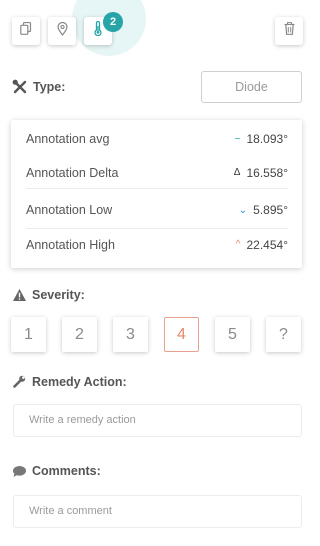 The height and width of the screenshot is (546, 320). What do you see at coordinates (69, 210) in the screenshot?
I see `annotation-label: Annotation Low` at bounding box center [69, 210].